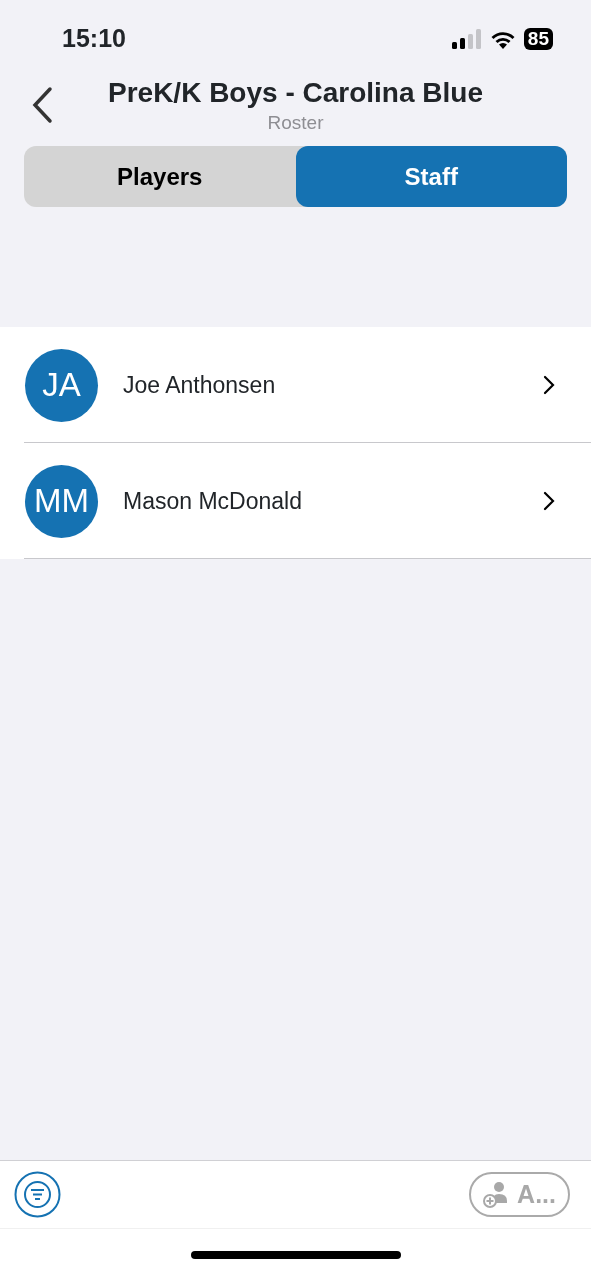 The image size is (591, 1280). I want to click on staff-row: JA Joe Anthonsen, so click(295, 385).